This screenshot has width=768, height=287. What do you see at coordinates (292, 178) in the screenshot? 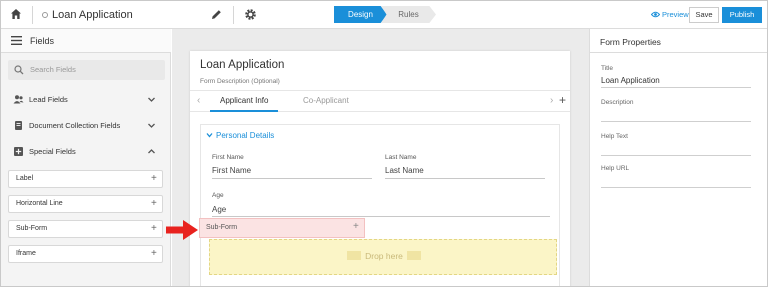
I see `first-name-underline` at bounding box center [292, 178].